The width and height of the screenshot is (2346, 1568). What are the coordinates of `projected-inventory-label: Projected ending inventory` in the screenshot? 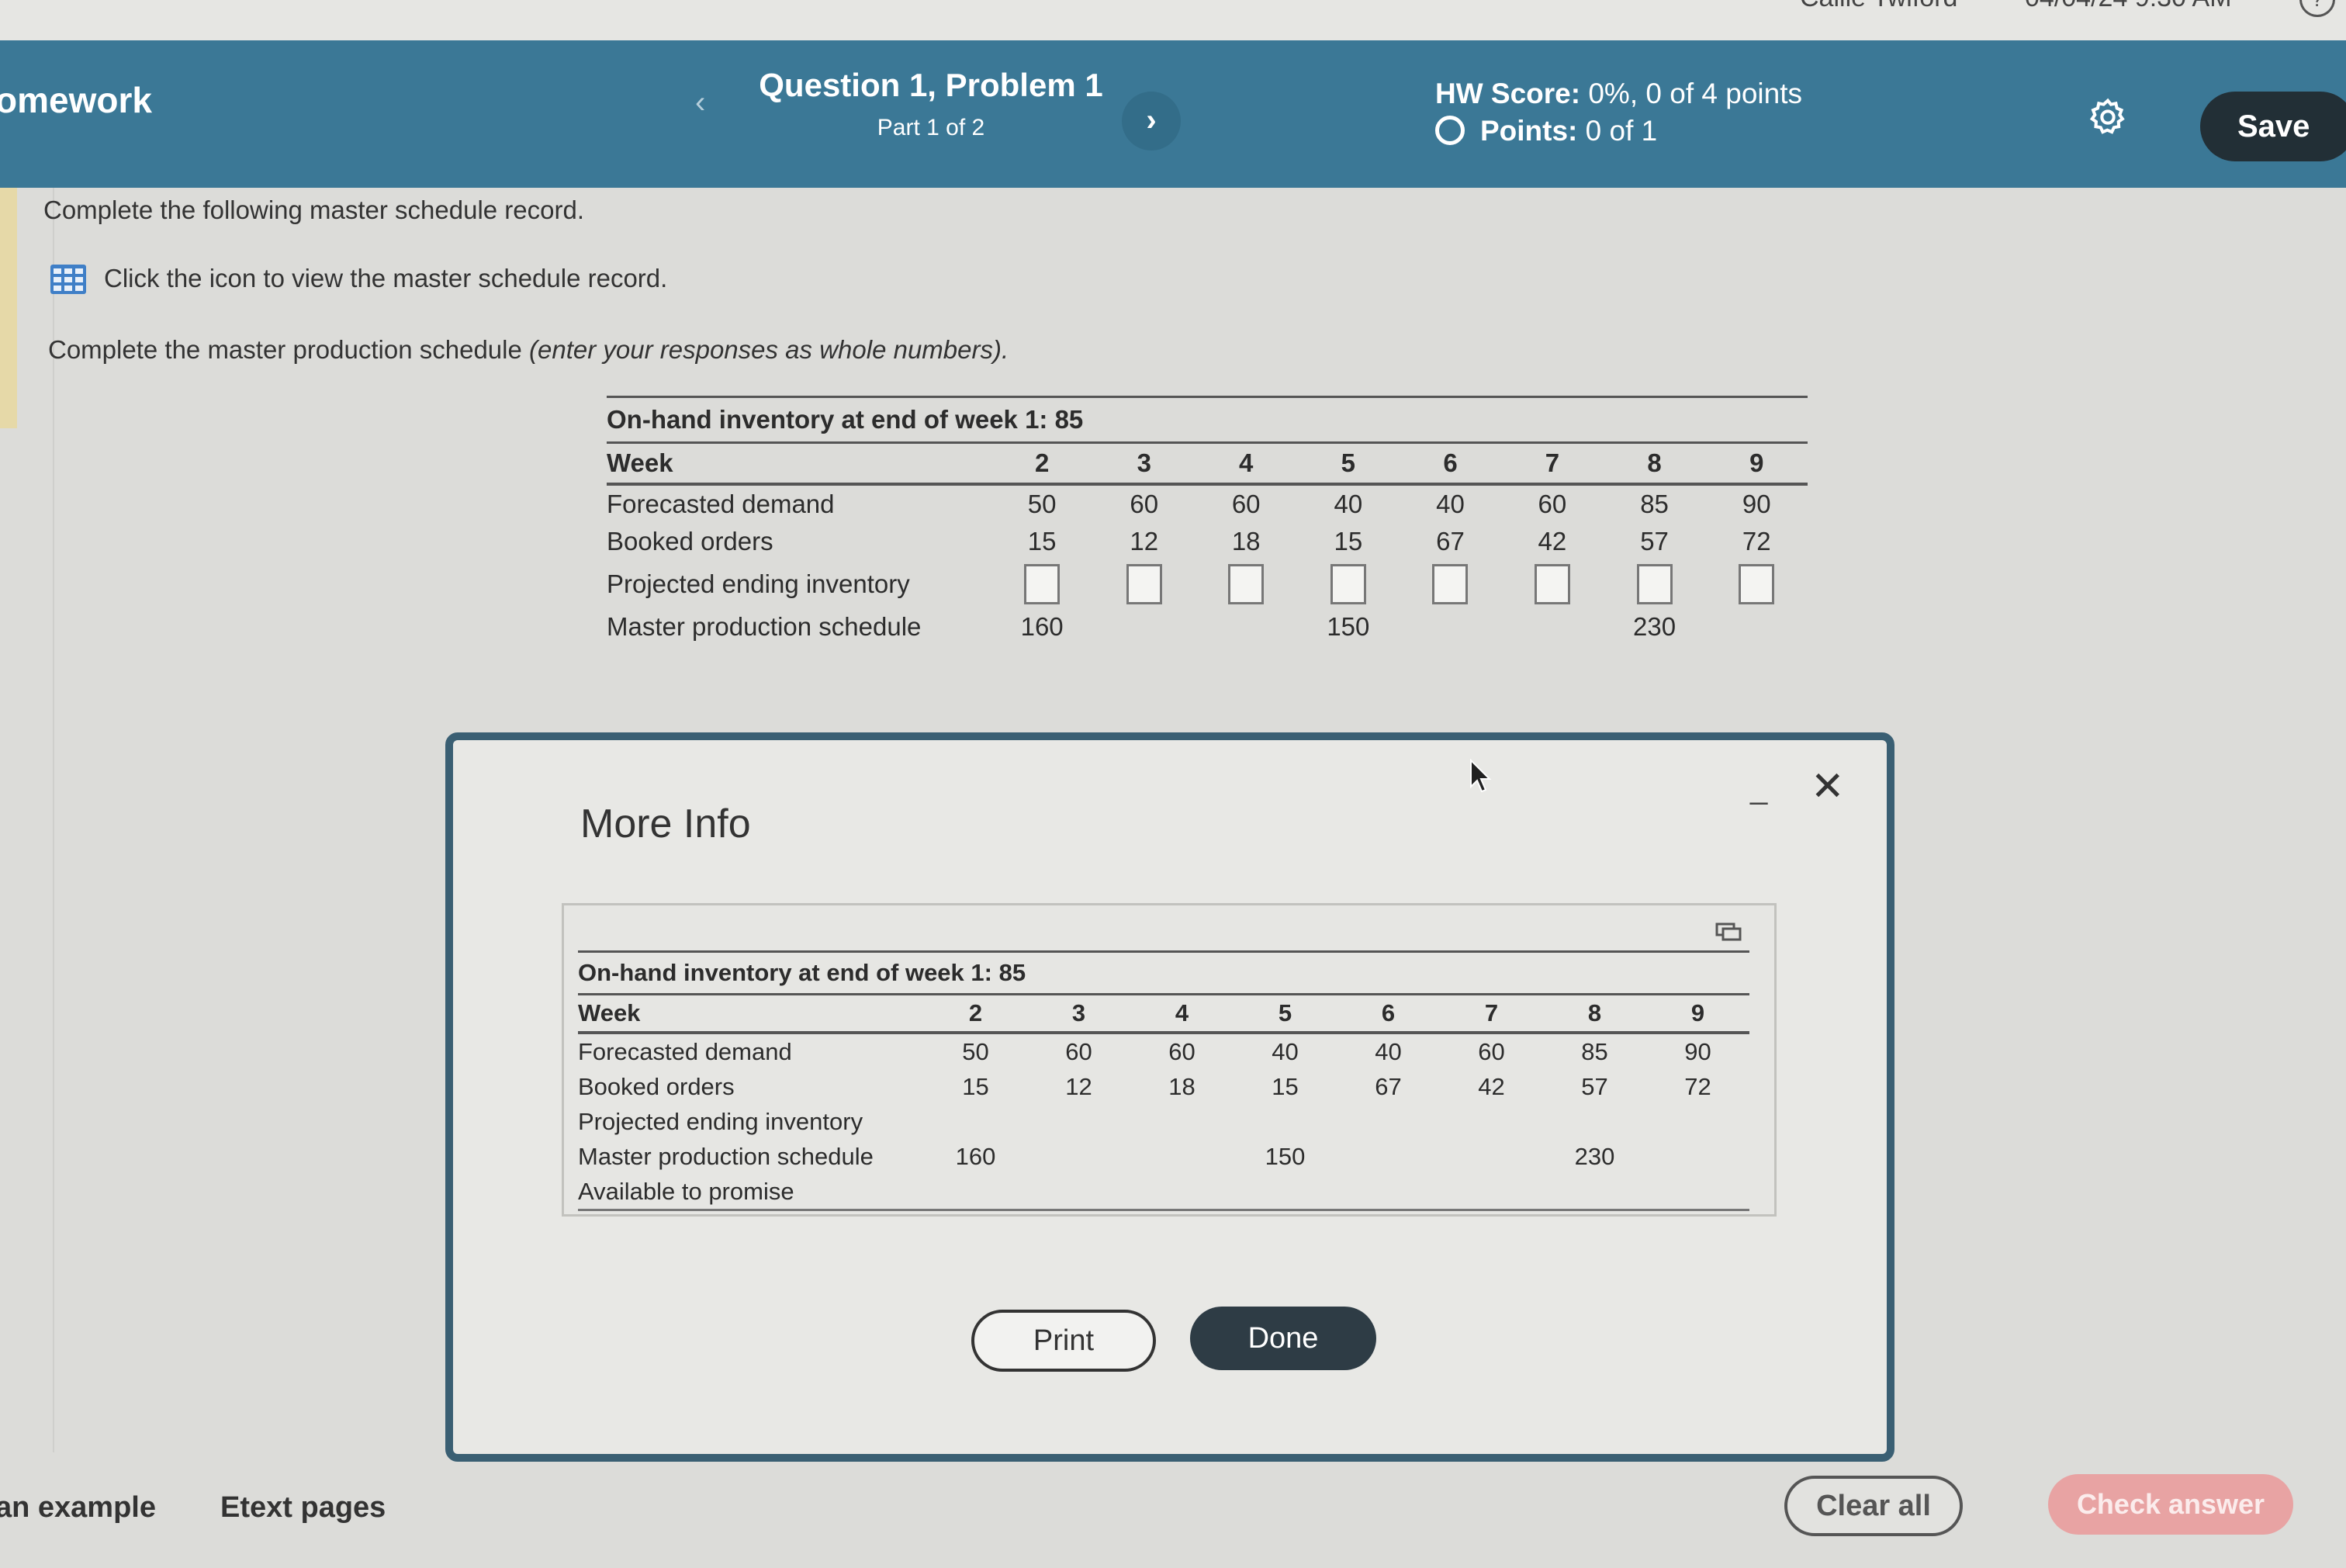 It's located at (758, 583).